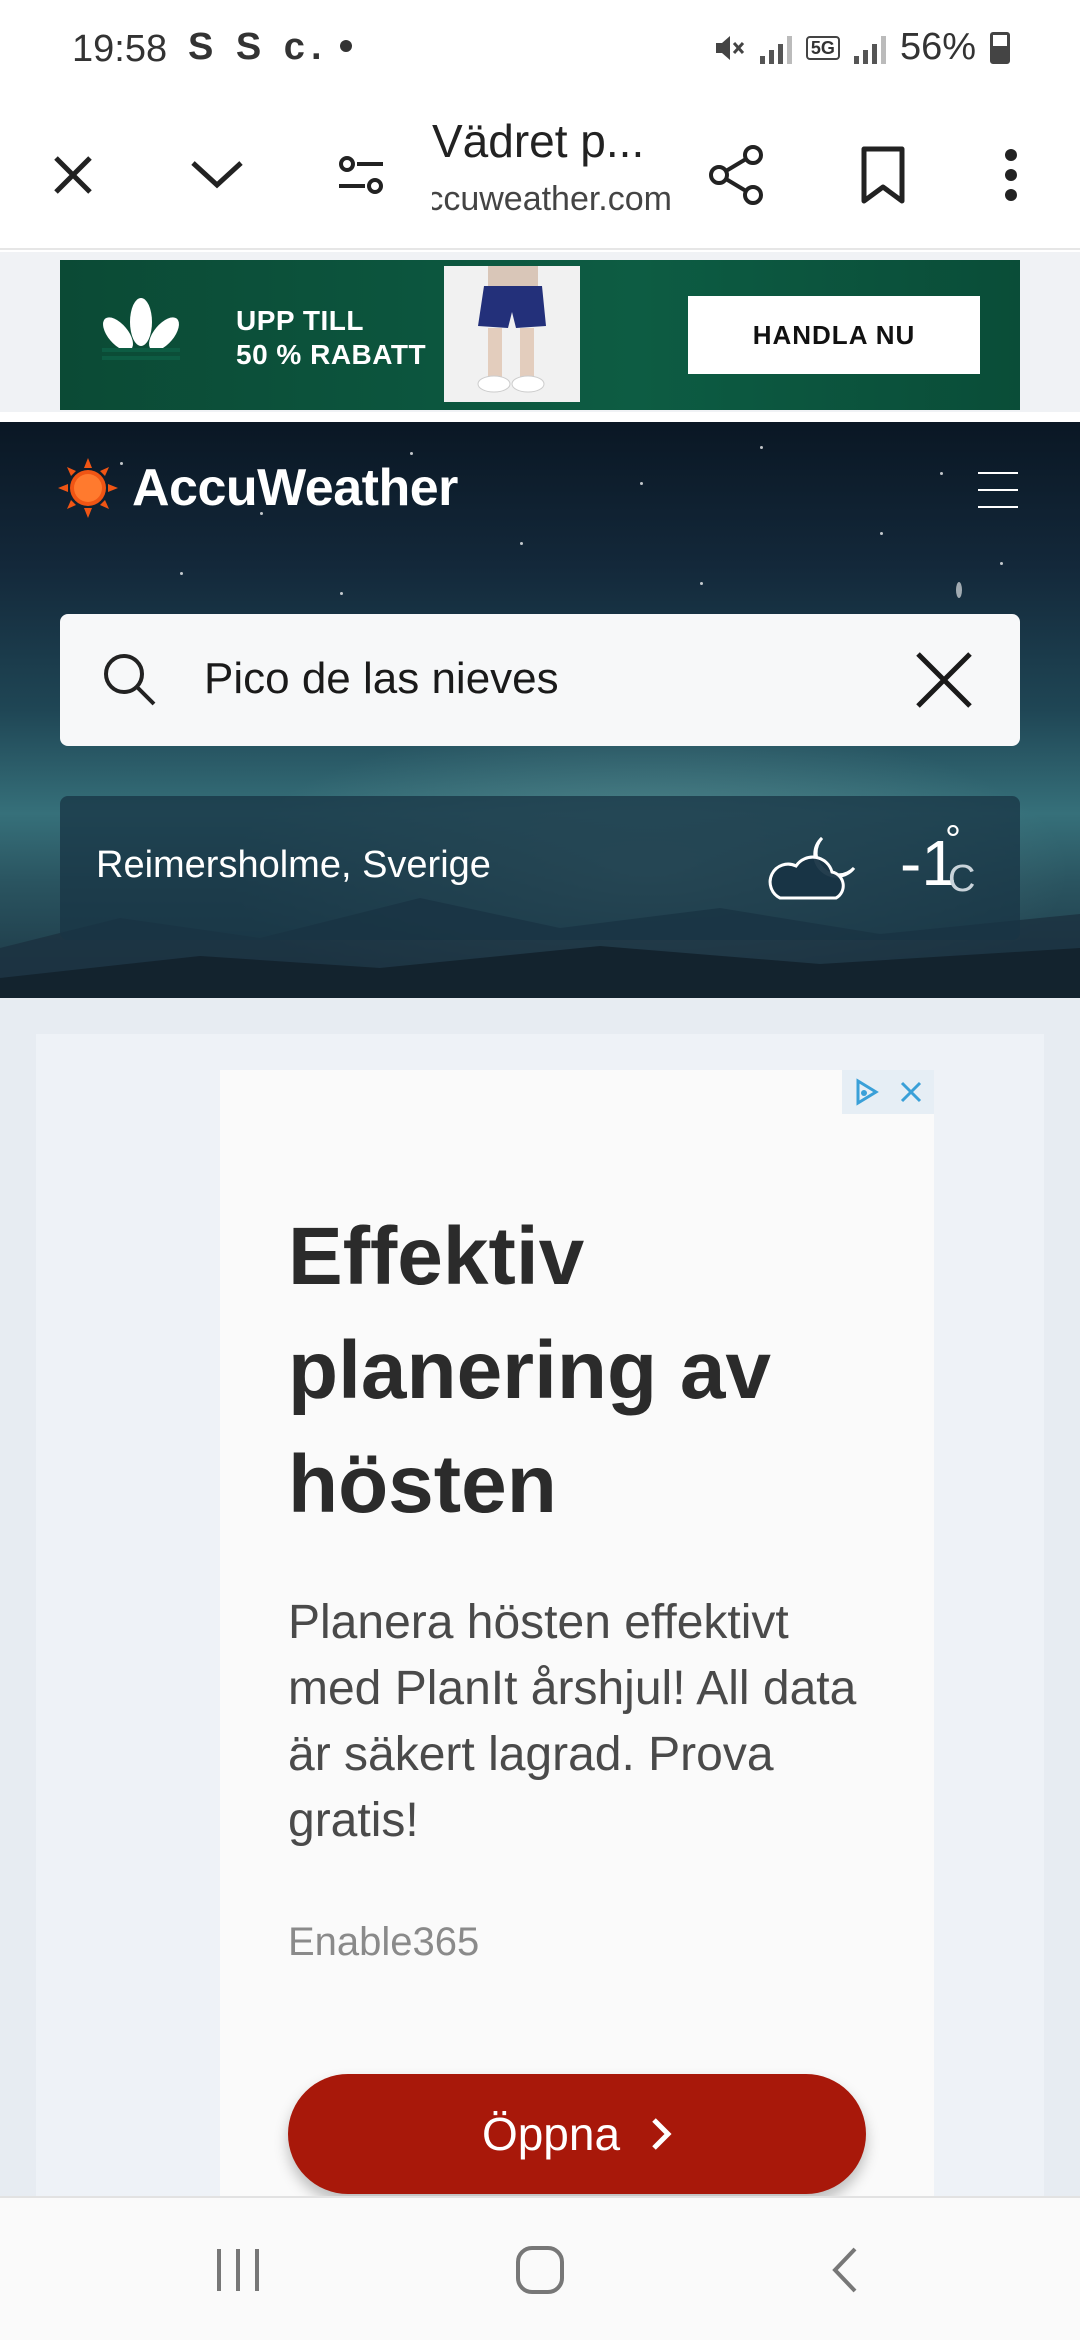  What do you see at coordinates (331, 338) in the screenshot?
I see `top-ad-text: UPP TILL 50 % RABATT` at bounding box center [331, 338].